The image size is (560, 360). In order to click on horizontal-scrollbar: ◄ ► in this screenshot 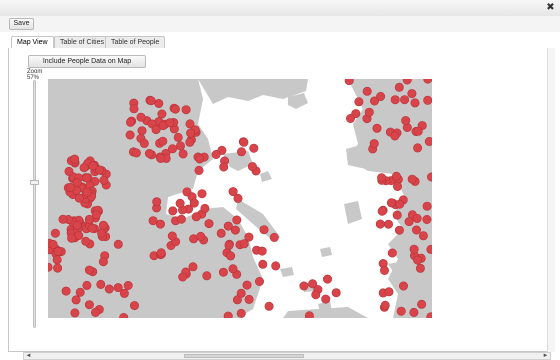, I will do `click(287, 356)`.